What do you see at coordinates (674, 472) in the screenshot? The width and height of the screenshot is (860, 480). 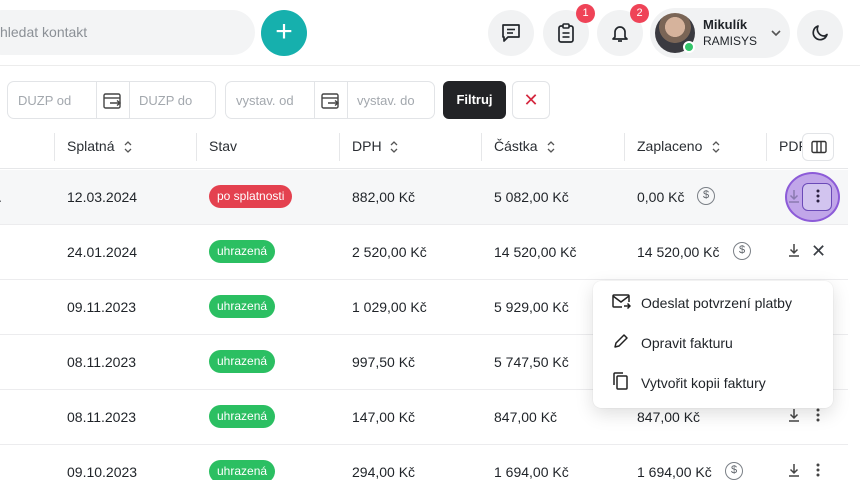 I see `cell-paid: 1 694,00 Kč` at bounding box center [674, 472].